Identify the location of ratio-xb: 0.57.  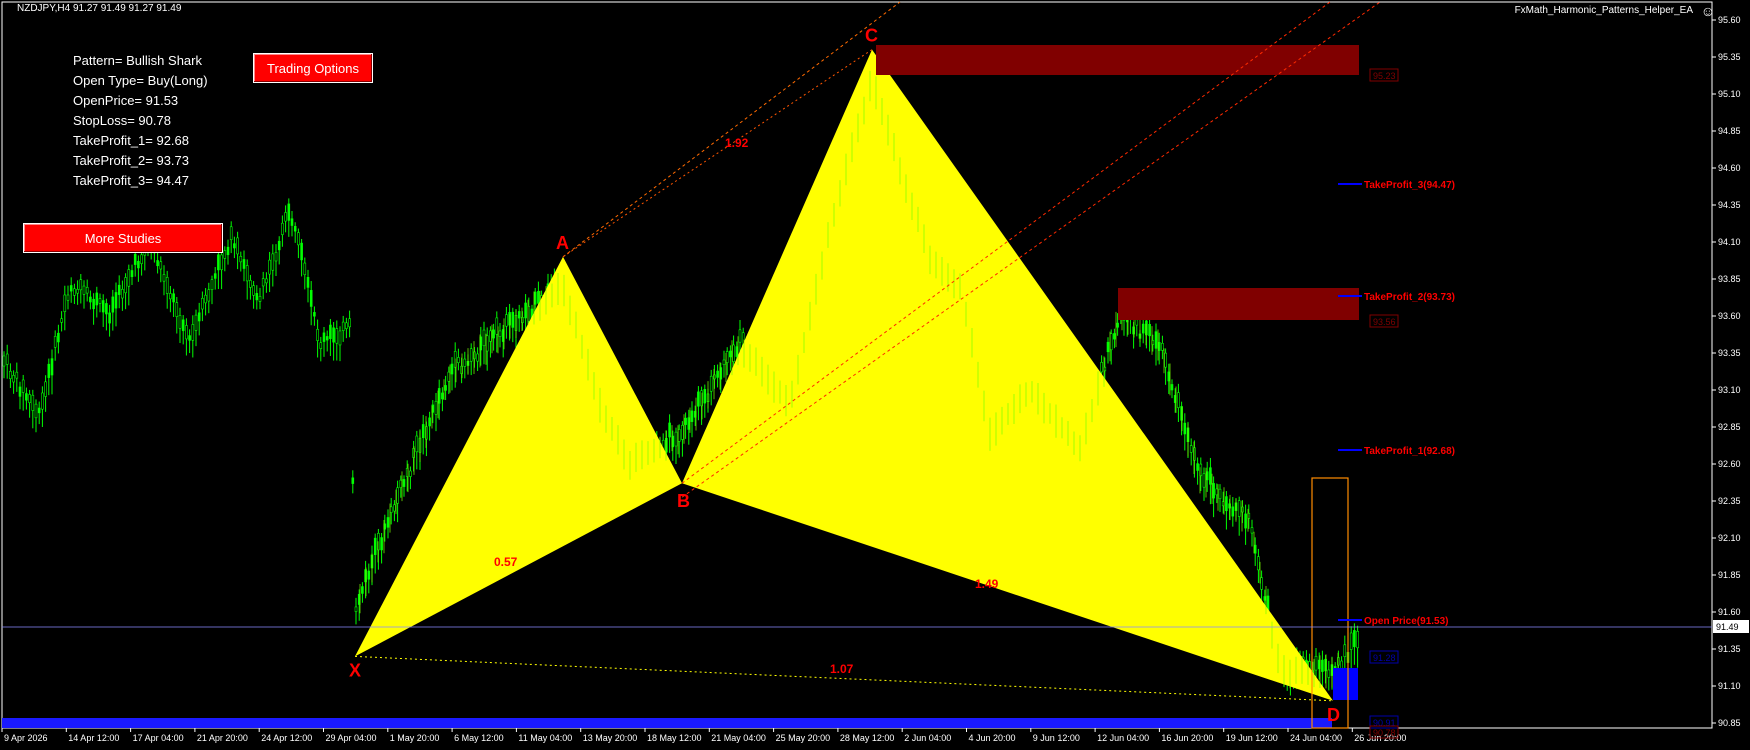
(506, 562).